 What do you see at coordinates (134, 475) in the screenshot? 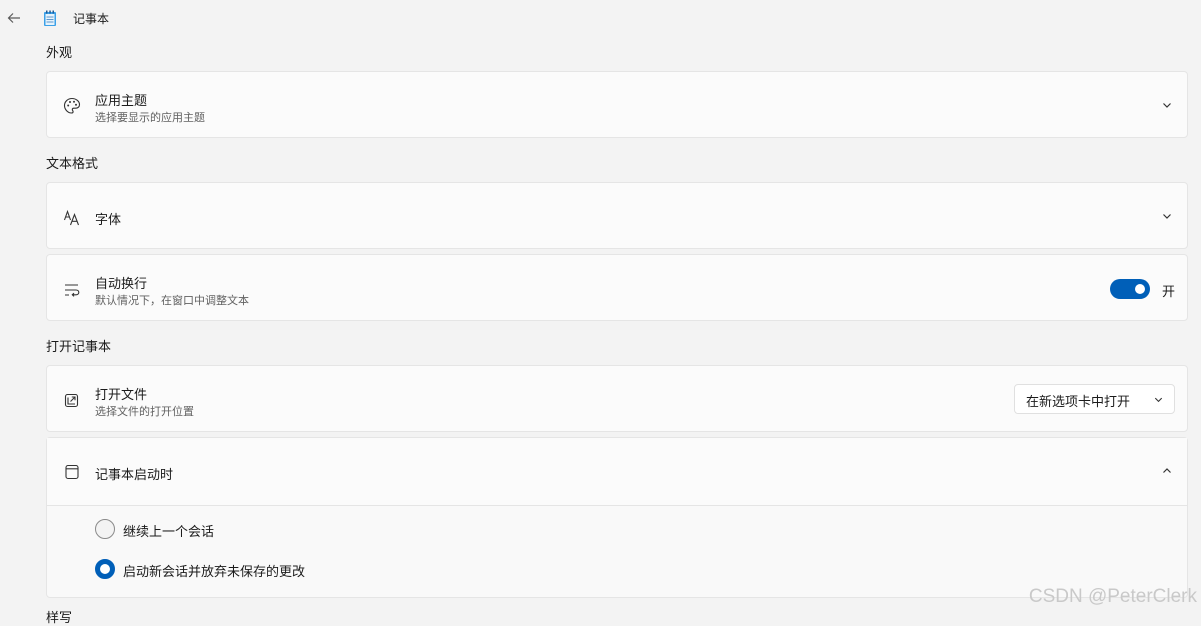
I see `on-start-title: 记事本启动时` at bounding box center [134, 475].